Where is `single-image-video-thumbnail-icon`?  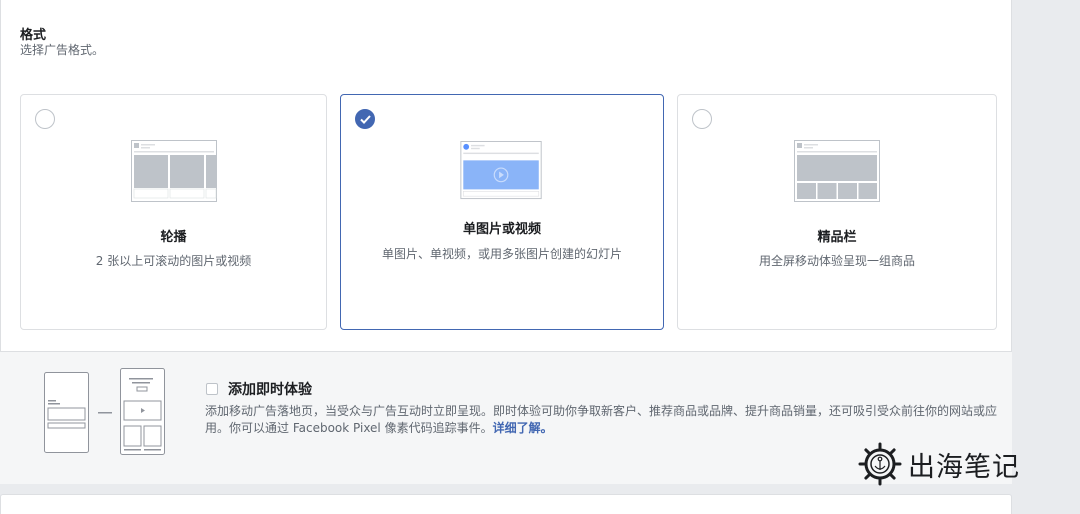 single-image-video-thumbnail-icon is located at coordinates (501, 170).